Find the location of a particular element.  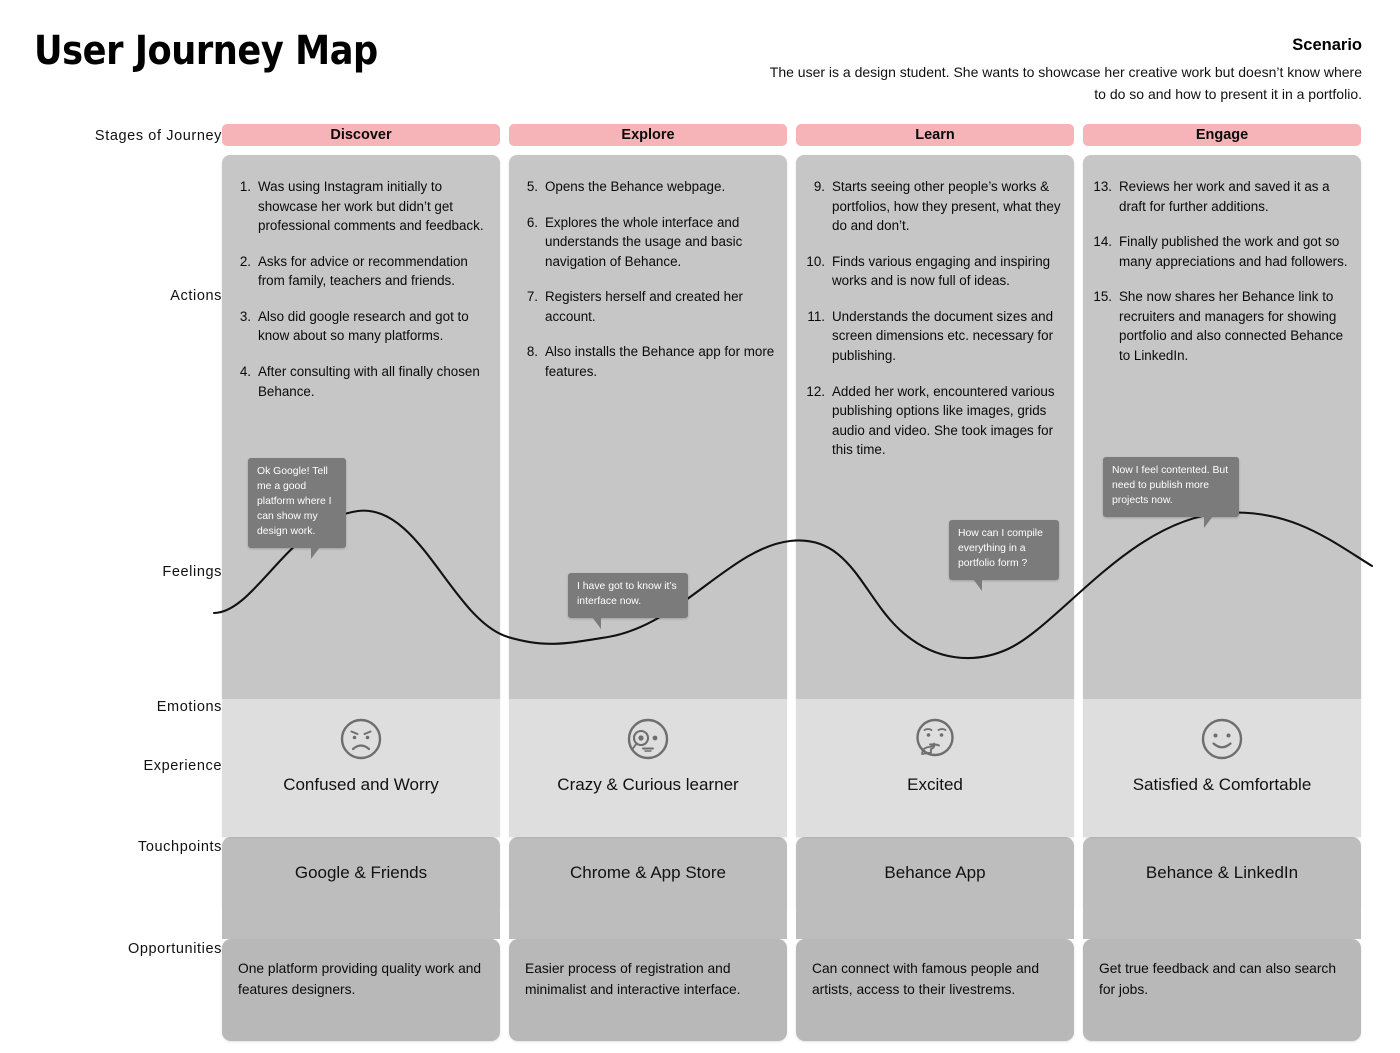

experience-text: Satisfied & Comfortable is located at coordinates (1222, 784).